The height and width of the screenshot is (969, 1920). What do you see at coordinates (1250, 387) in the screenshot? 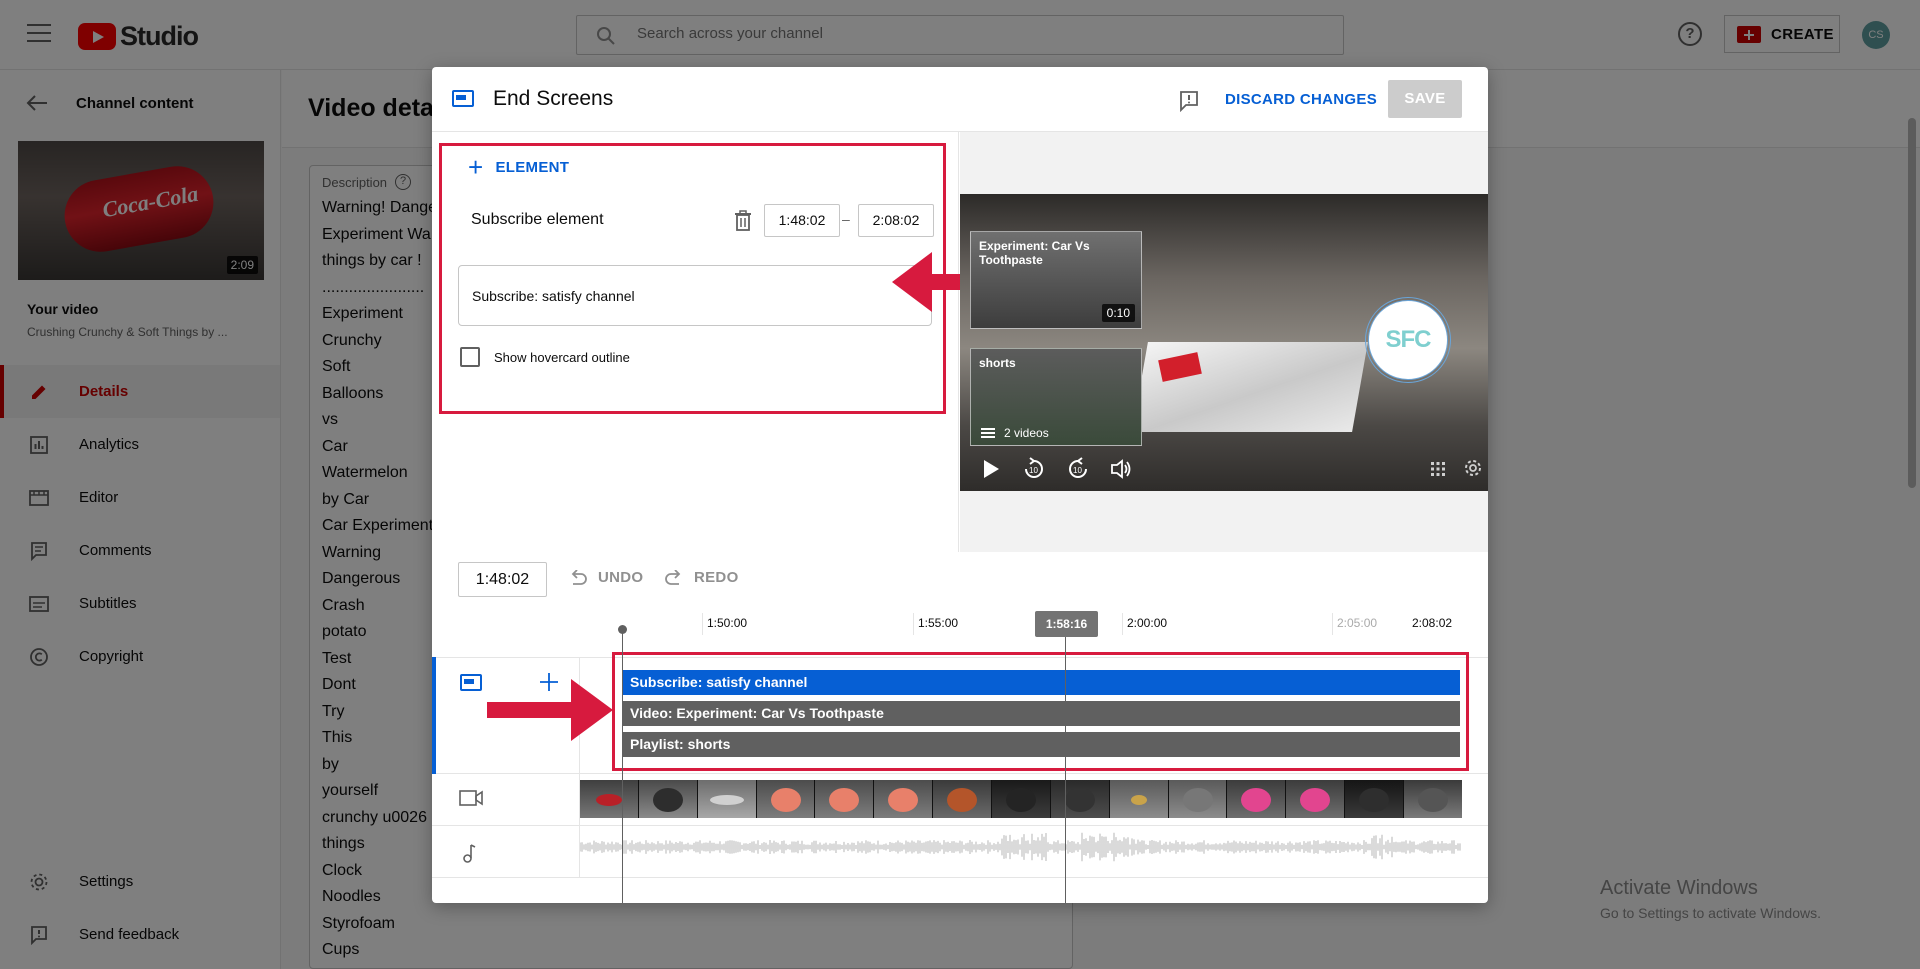
I see `preview-chip-bag` at bounding box center [1250, 387].